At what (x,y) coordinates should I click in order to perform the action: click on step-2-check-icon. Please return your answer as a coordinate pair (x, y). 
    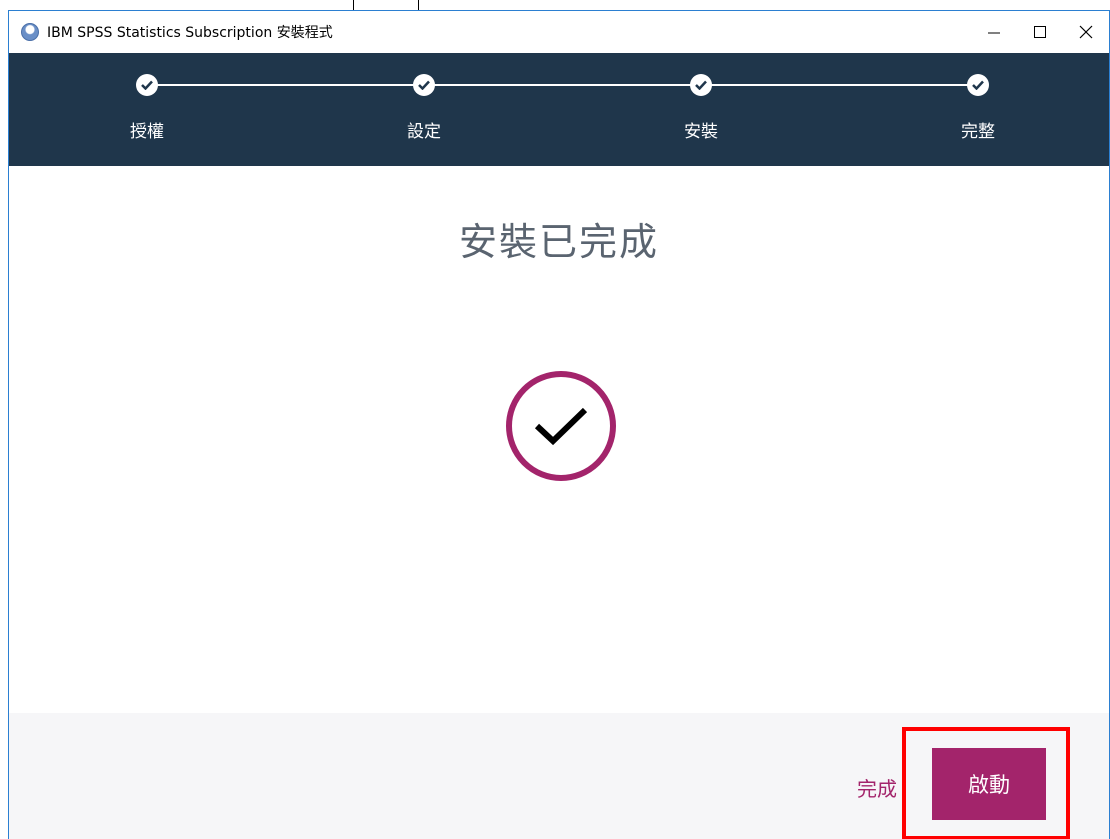
    Looking at the image, I should click on (424, 85).